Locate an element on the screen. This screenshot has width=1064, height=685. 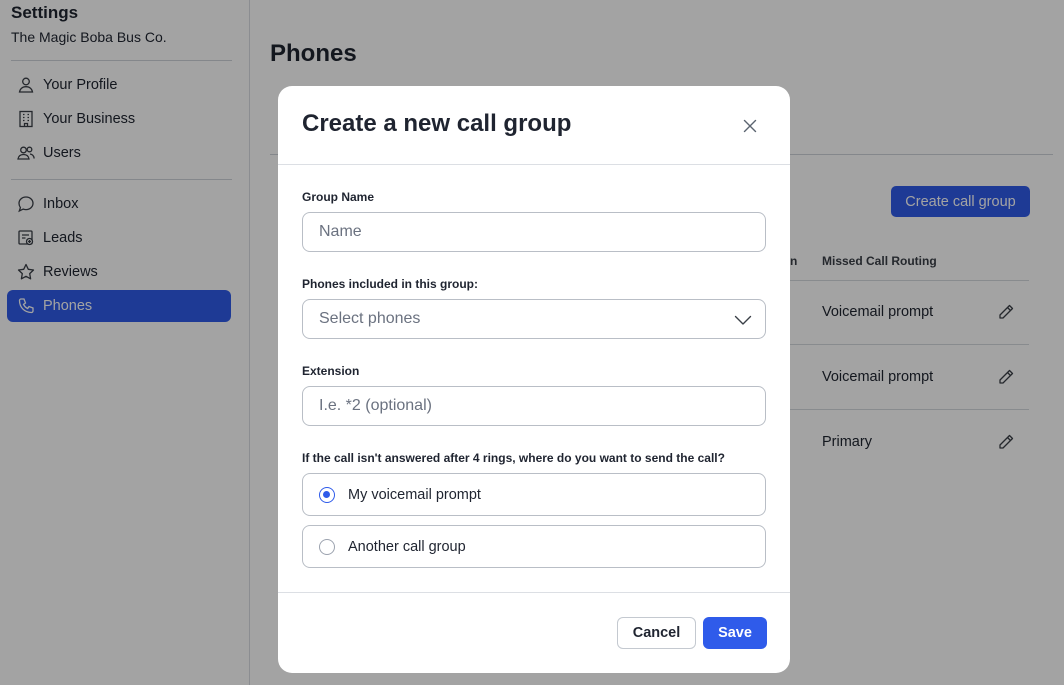
modal-header-divider is located at coordinates (534, 164).